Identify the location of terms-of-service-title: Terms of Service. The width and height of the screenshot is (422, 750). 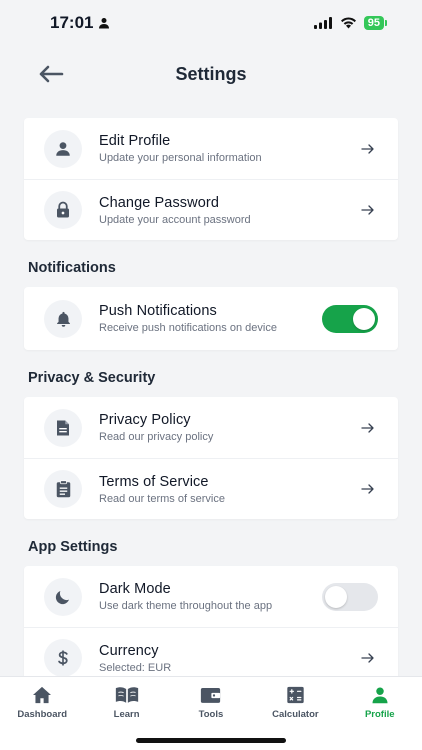
(154, 481).